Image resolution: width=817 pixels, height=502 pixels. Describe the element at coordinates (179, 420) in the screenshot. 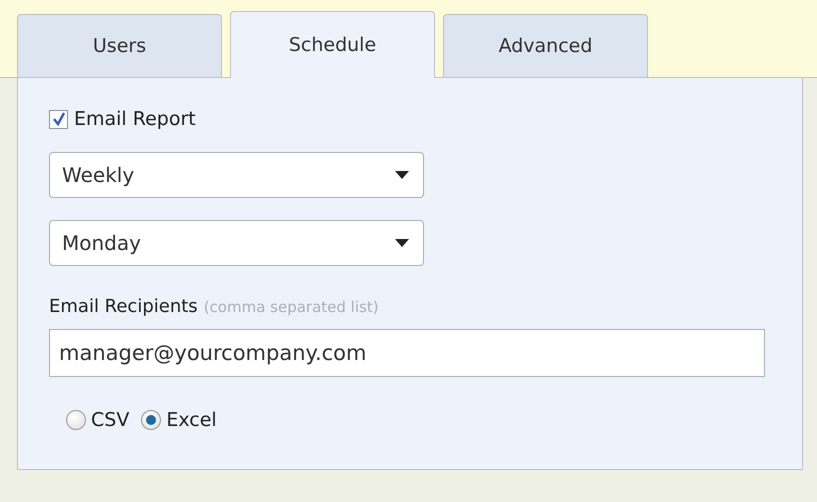

I see `radio-option: Excel` at that location.